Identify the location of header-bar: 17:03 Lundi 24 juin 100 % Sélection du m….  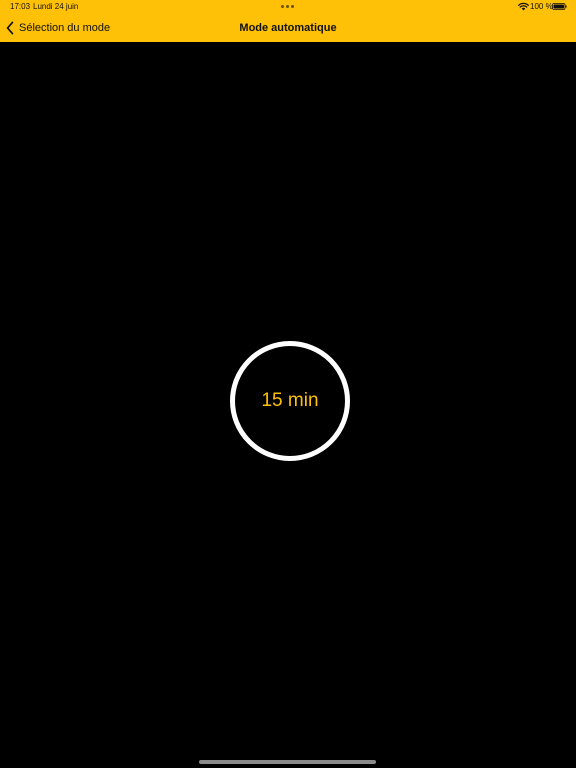
(288, 21).